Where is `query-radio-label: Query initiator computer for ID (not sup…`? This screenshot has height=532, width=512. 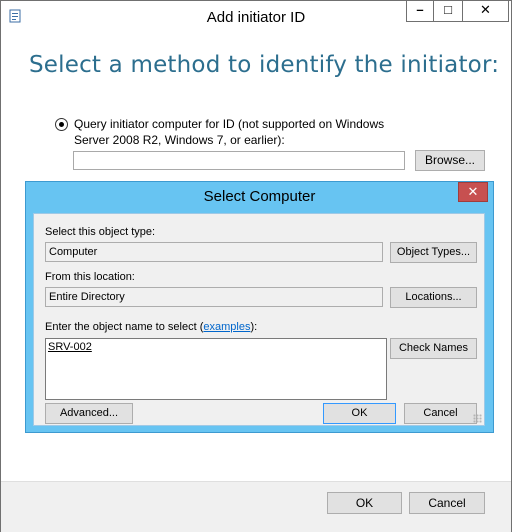 query-radio-label: Query initiator computer for ID (not sup… is located at coordinates (229, 132).